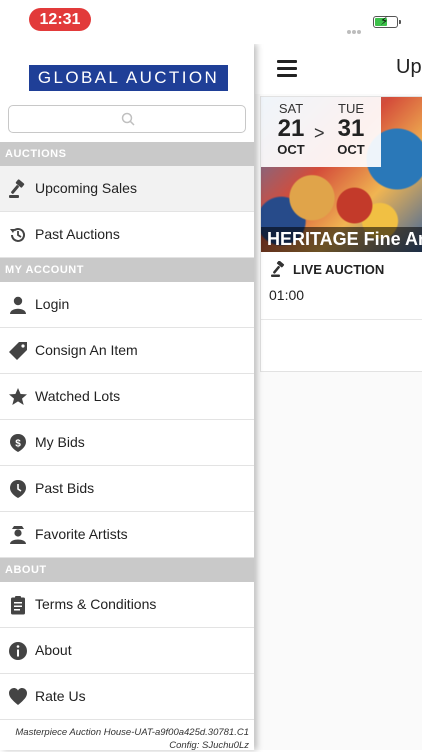 This screenshot has height=752, width=422. Describe the element at coordinates (339, 269) in the screenshot. I see `live-auction-label: LIVE AUCTION` at that location.